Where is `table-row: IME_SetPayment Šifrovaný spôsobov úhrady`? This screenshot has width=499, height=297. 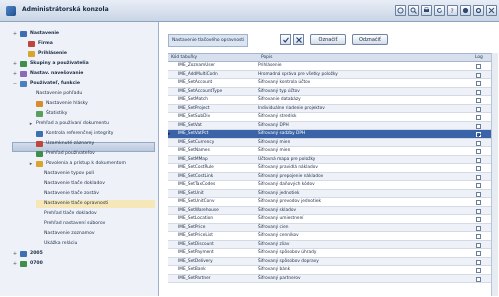 table-row: IME_SetPayment Šifrovaný spôsobov úhrady is located at coordinates (332, 253).